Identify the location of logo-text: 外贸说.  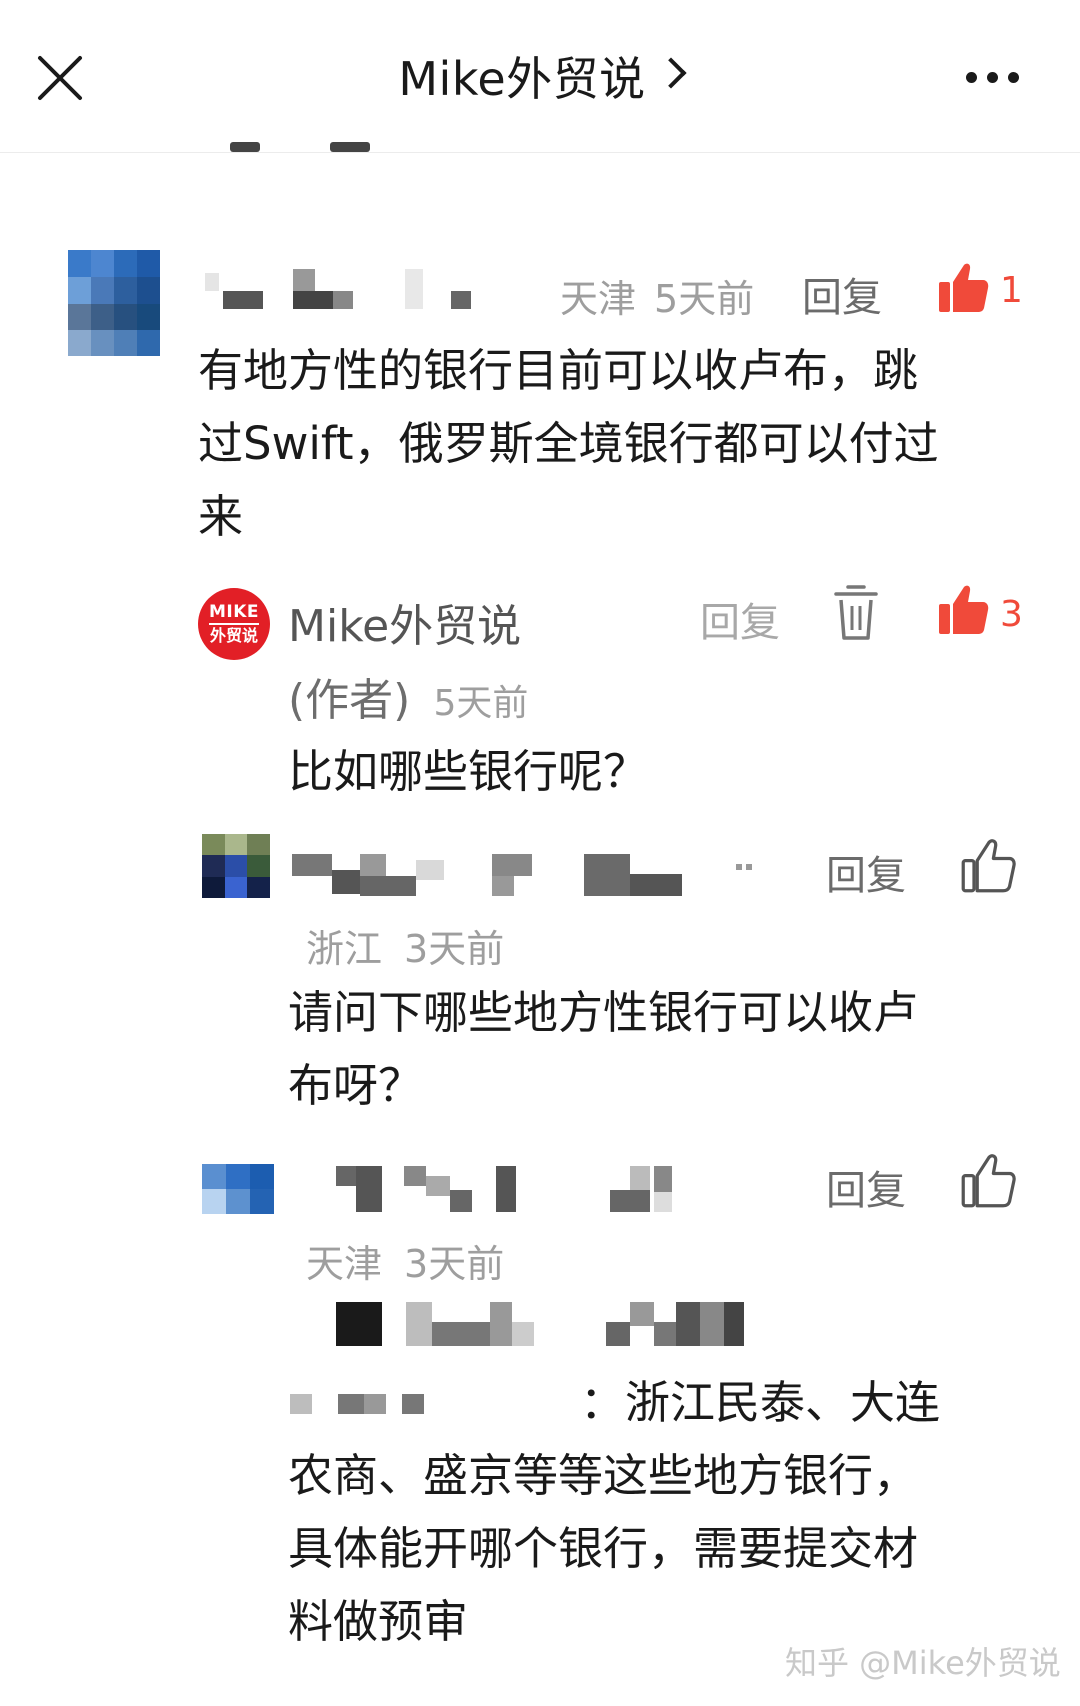
(233, 635).